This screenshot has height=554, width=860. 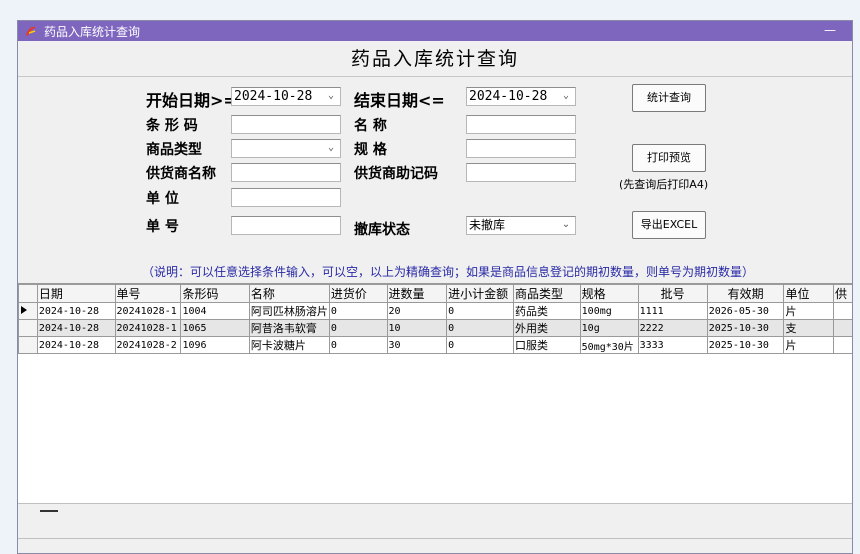 I want to click on table-cell: 50mg*30片, so click(x=609, y=345).